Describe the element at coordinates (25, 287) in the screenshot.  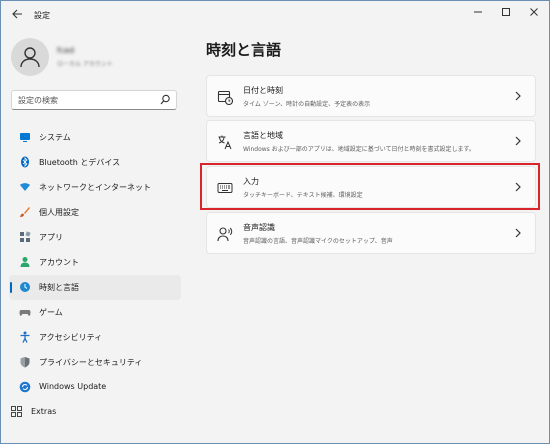
I see `globe-clock-icon` at that location.